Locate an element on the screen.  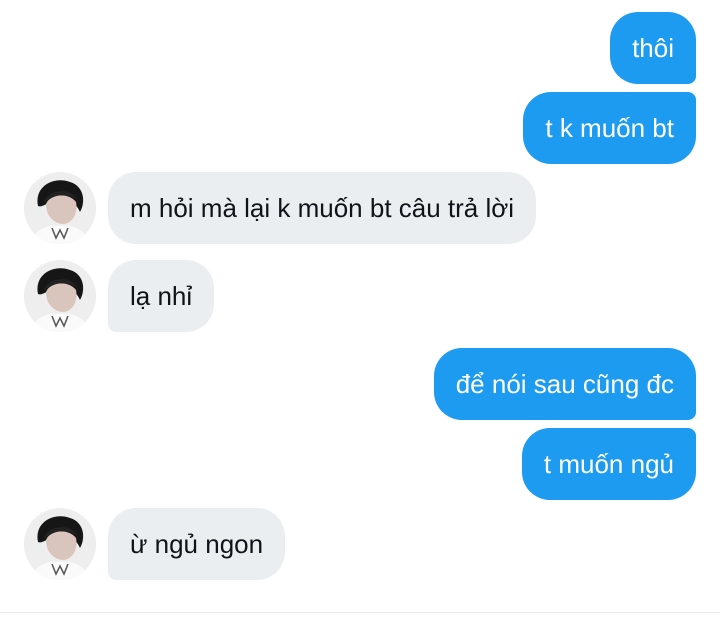
incoming-message: m hỏi mà lại k muốn bt câu trả lời is located at coordinates (322, 208).